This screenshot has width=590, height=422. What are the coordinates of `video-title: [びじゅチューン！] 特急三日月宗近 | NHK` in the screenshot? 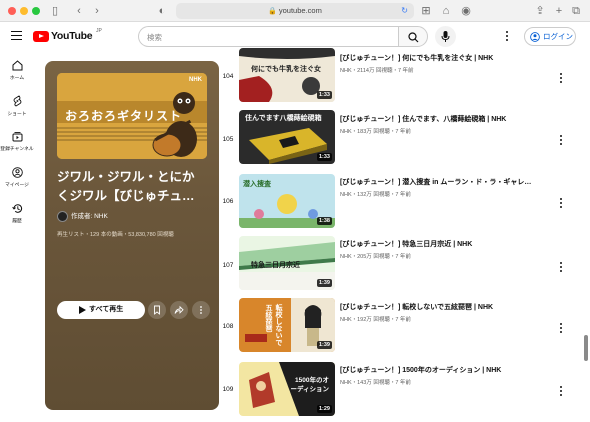 It's located at (445, 244).